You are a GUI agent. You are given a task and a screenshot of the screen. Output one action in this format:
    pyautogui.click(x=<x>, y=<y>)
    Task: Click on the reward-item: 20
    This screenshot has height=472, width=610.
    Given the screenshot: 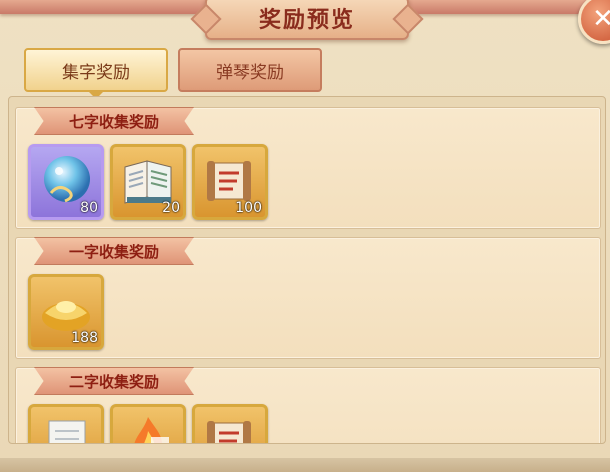 What is the action you would take?
    pyautogui.click(x=148, y=182)
    